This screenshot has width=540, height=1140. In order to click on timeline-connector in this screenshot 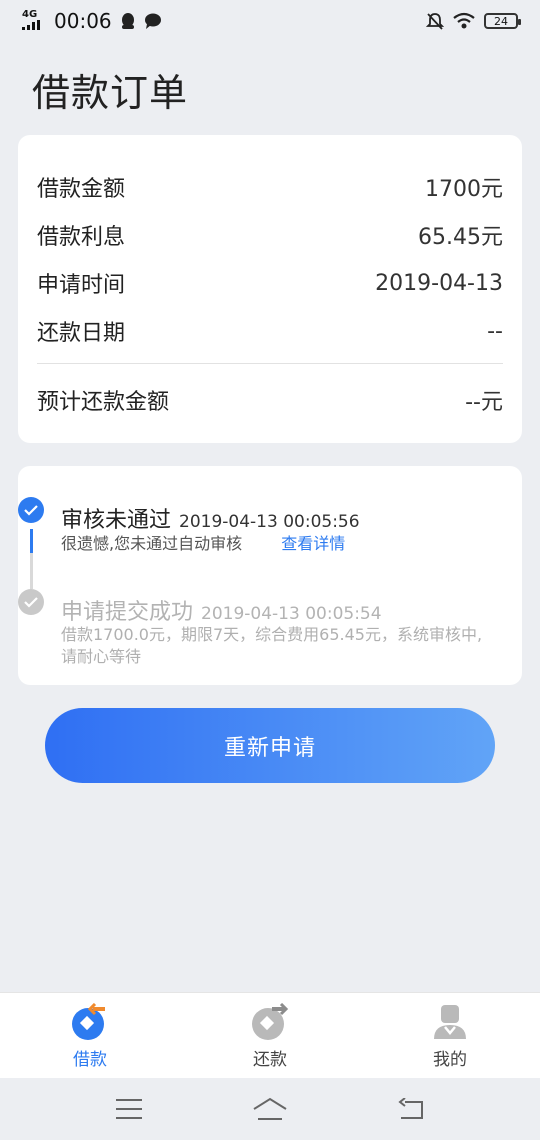, I will do `click(31, 571)`.